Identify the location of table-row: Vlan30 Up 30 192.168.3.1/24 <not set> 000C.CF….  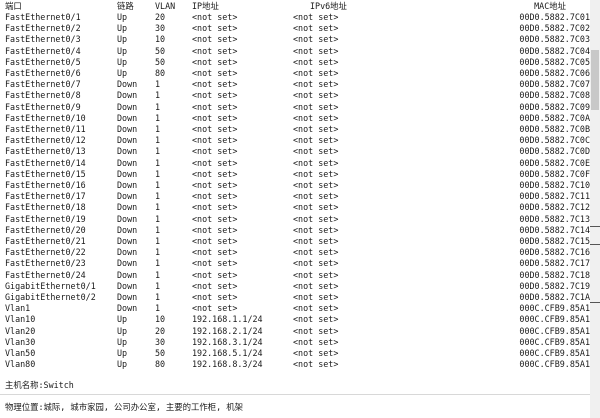
(295, 342).